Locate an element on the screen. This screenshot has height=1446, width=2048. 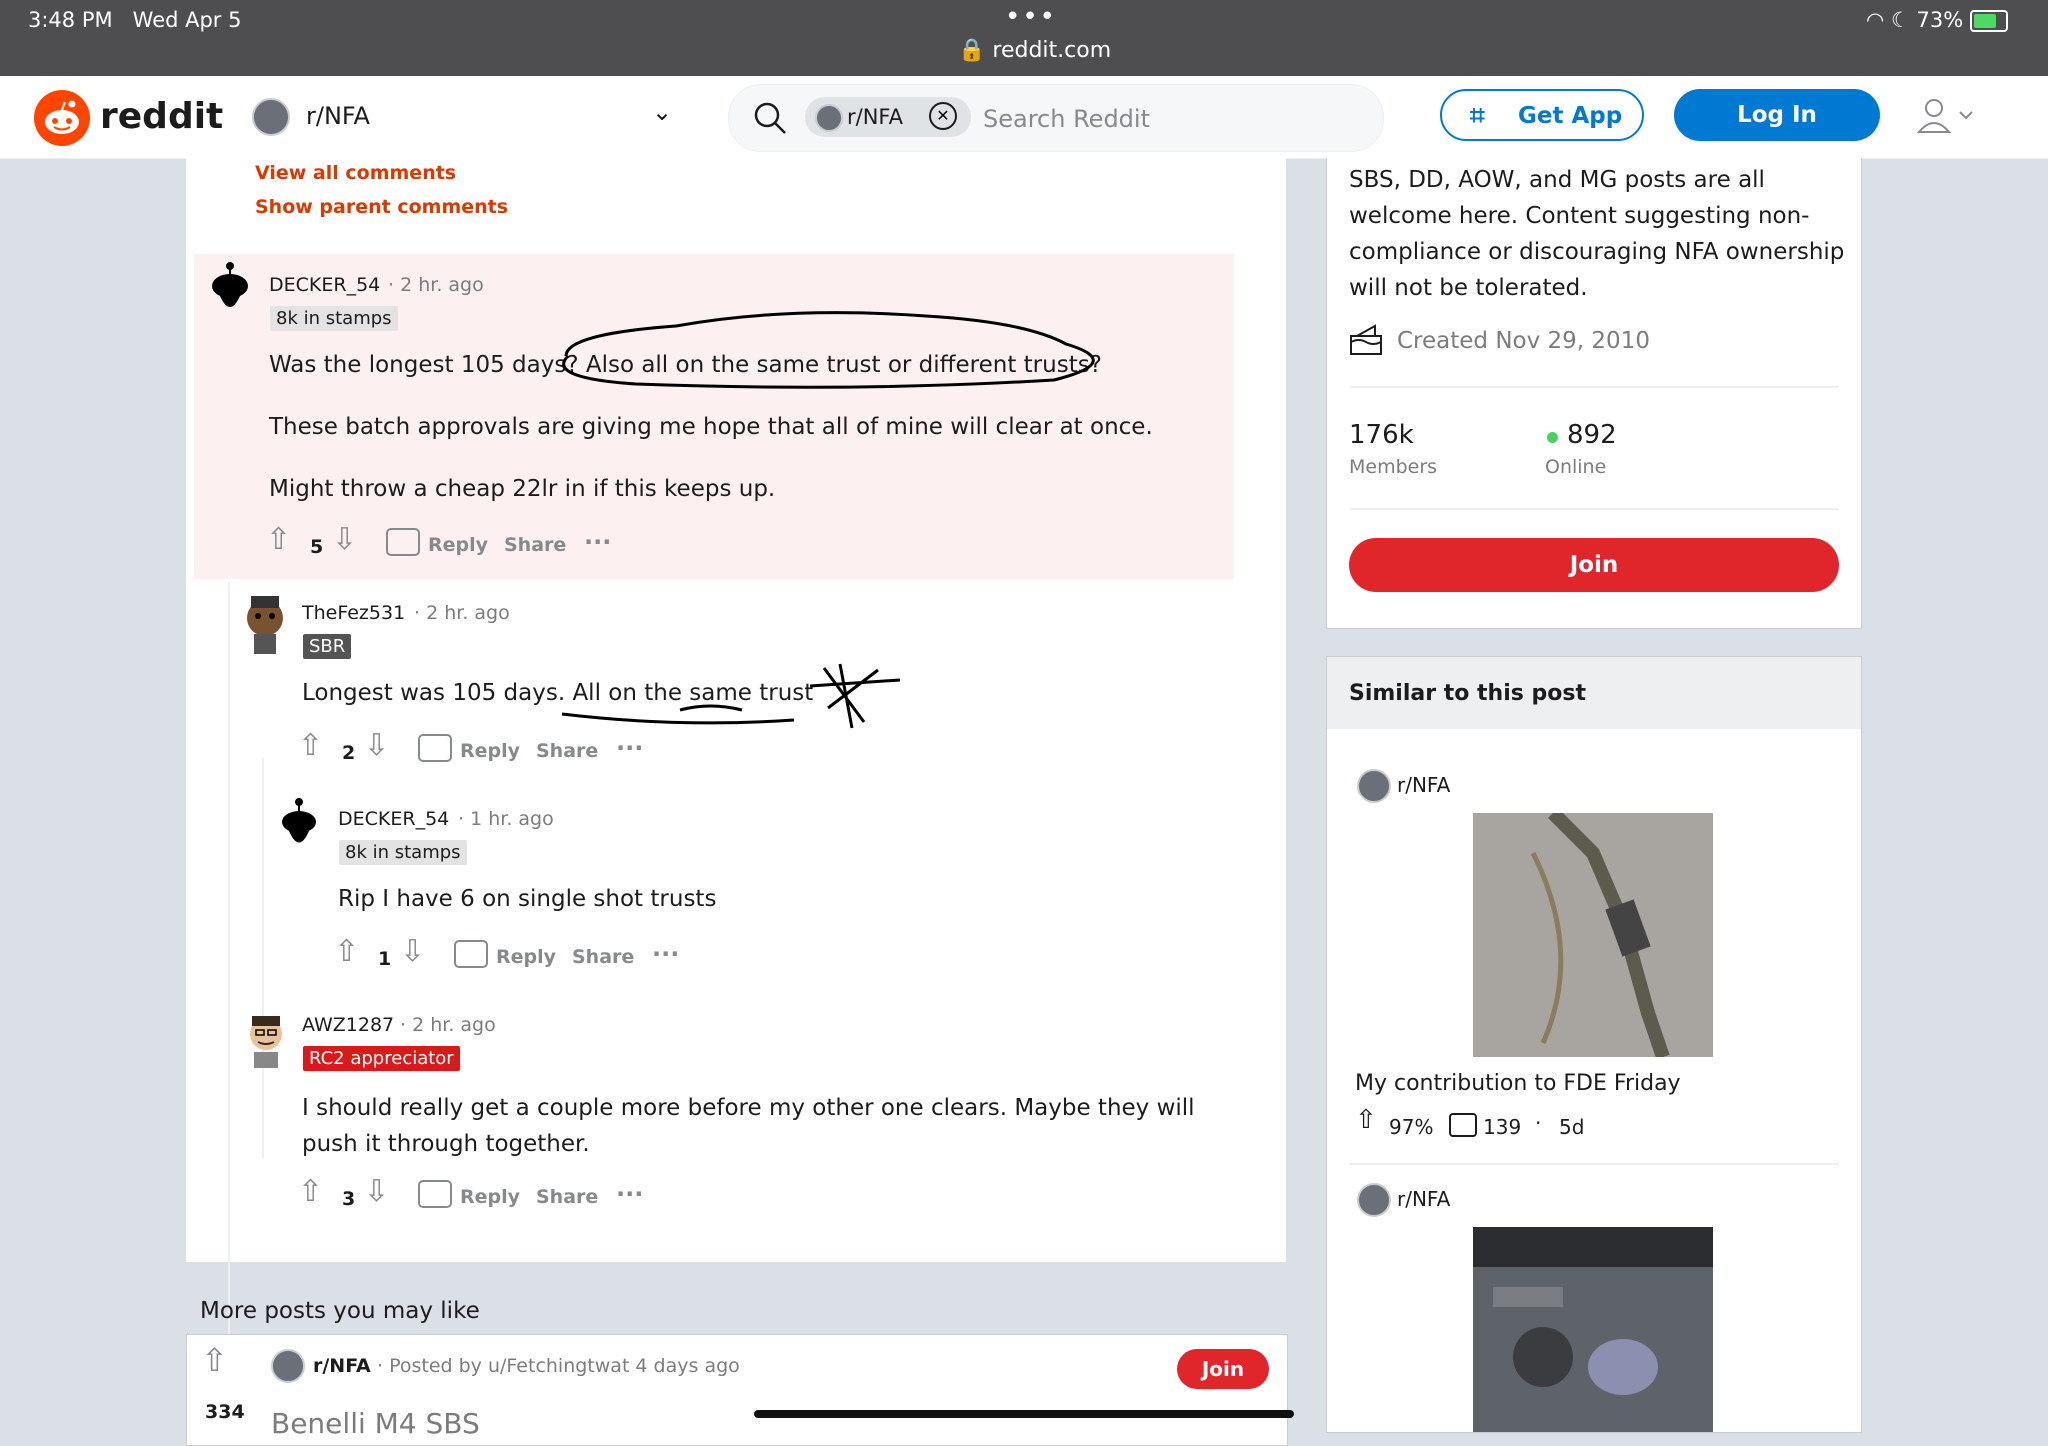
comment-author: TheFez531 is located at coordinates (353, 613).